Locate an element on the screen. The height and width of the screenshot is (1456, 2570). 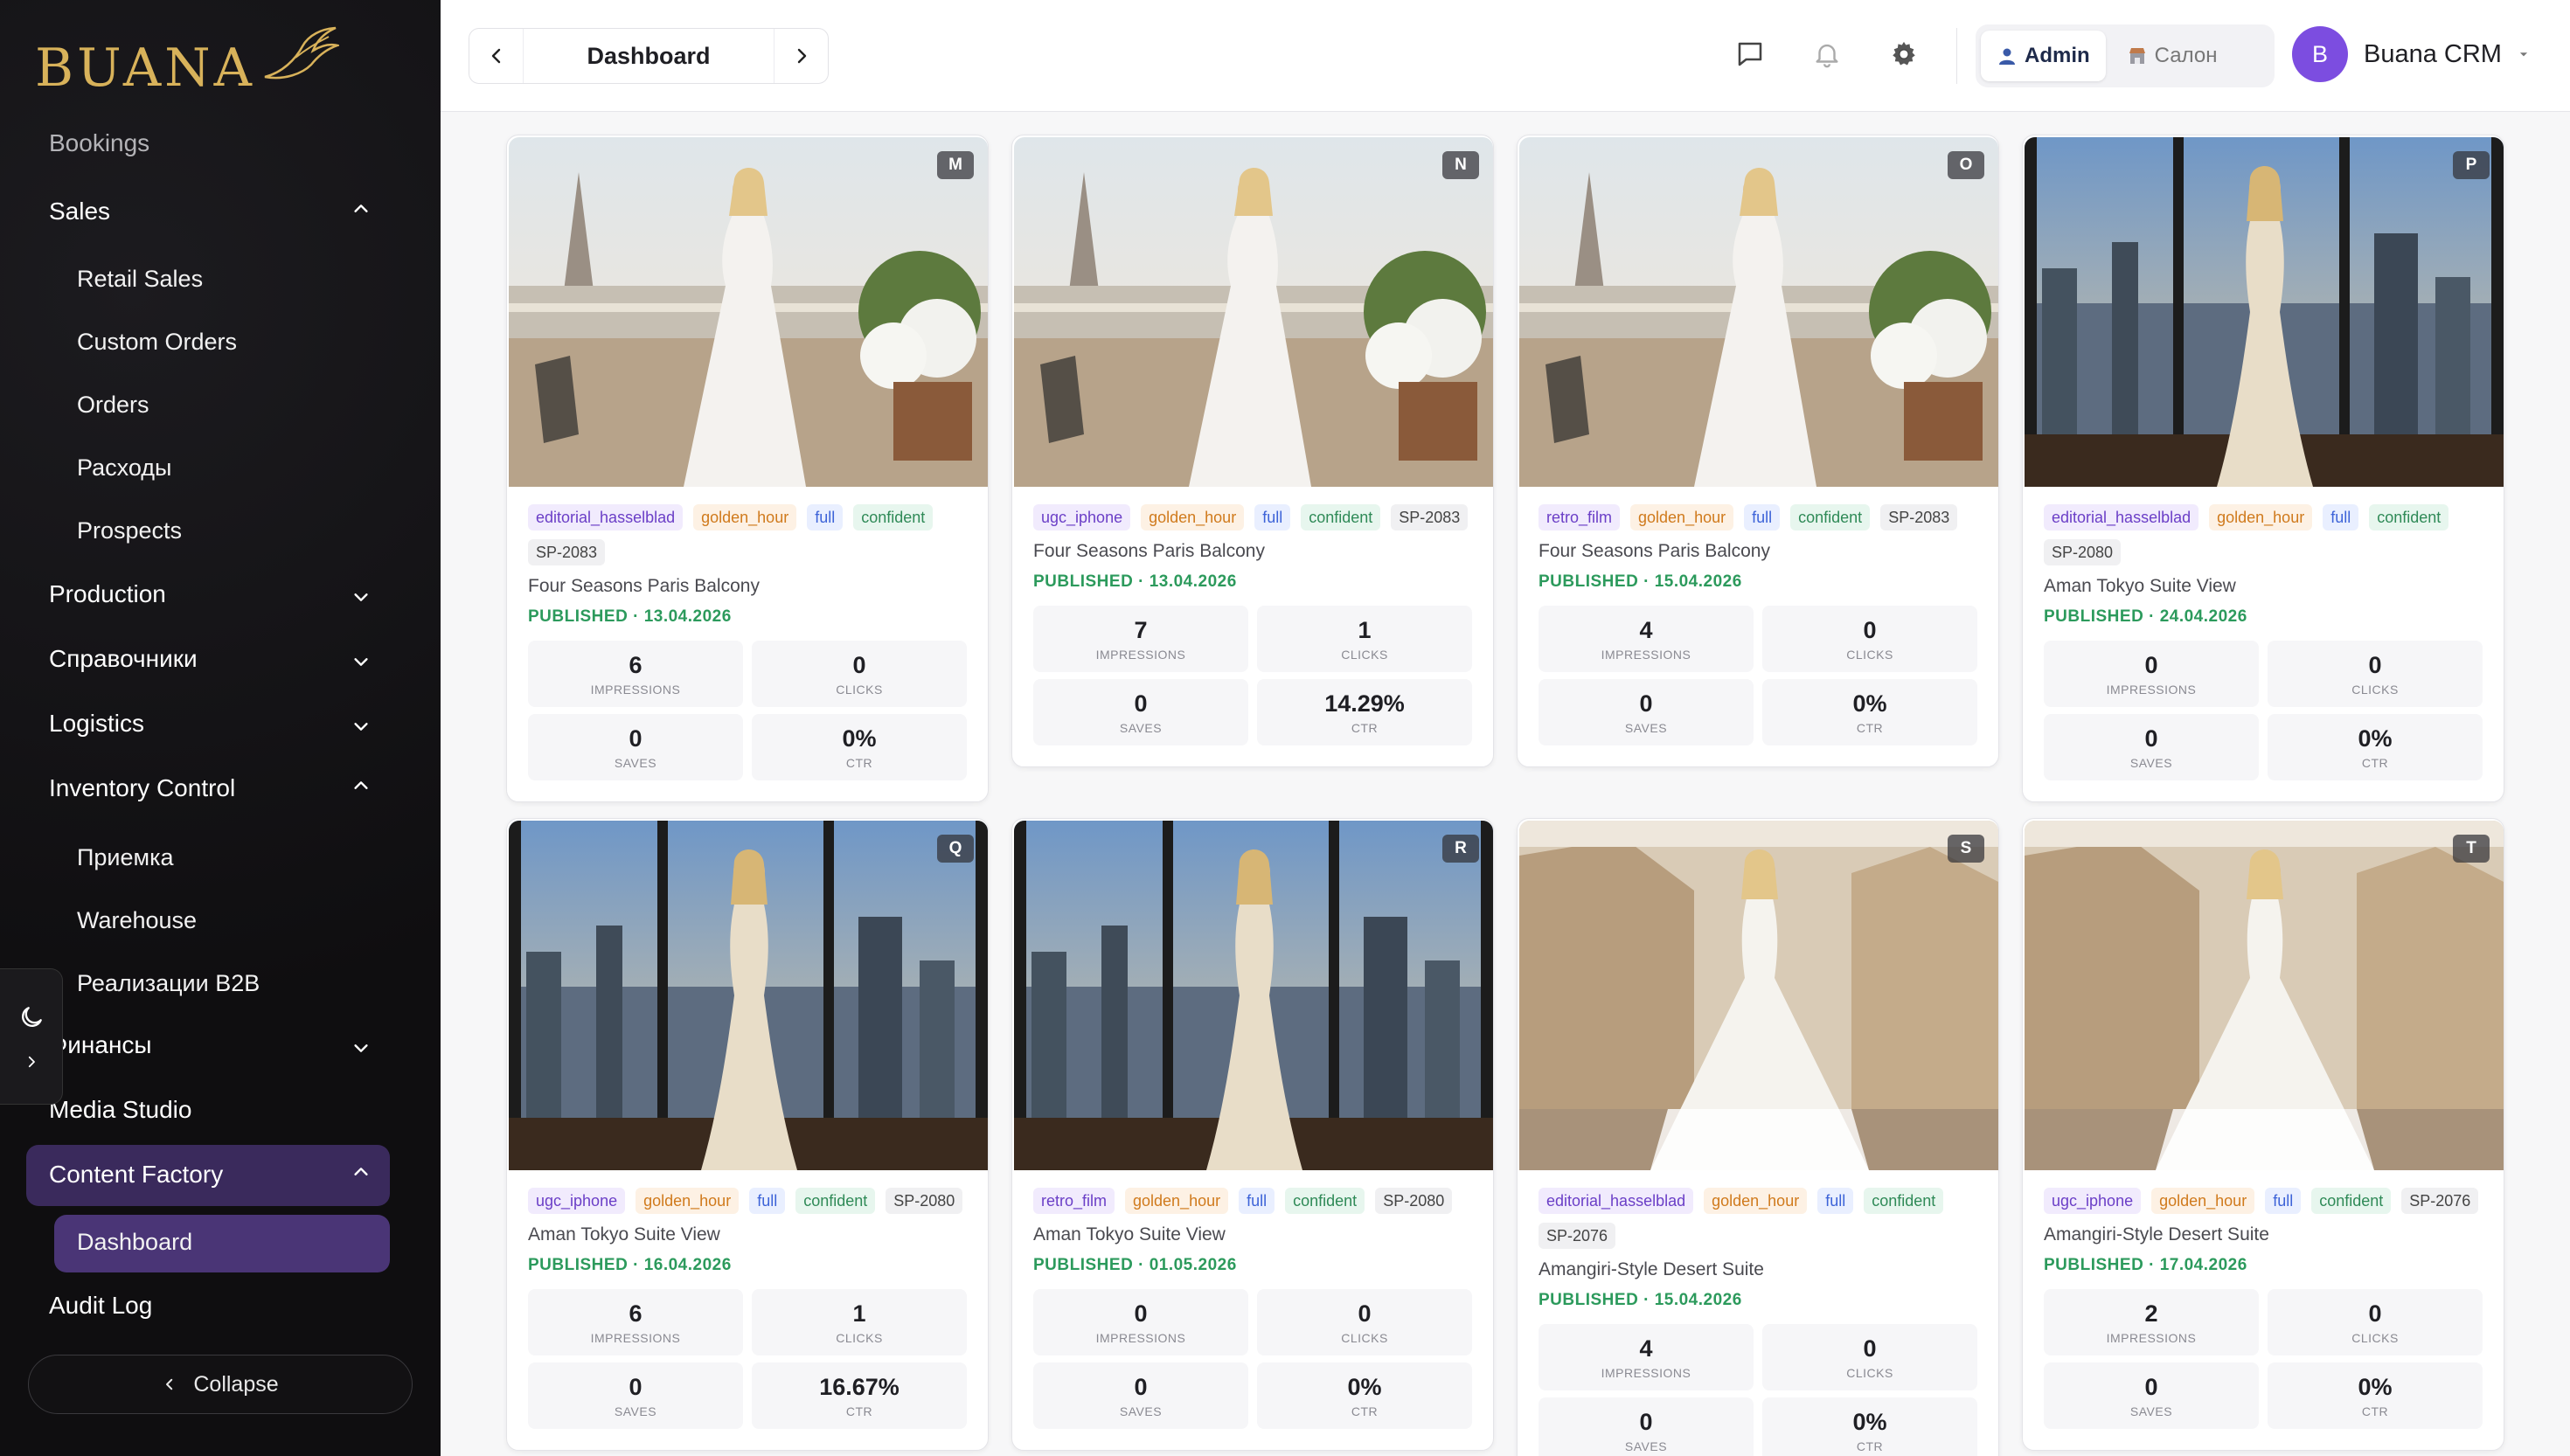
notifications-button is located at coordinates (1826, 54).